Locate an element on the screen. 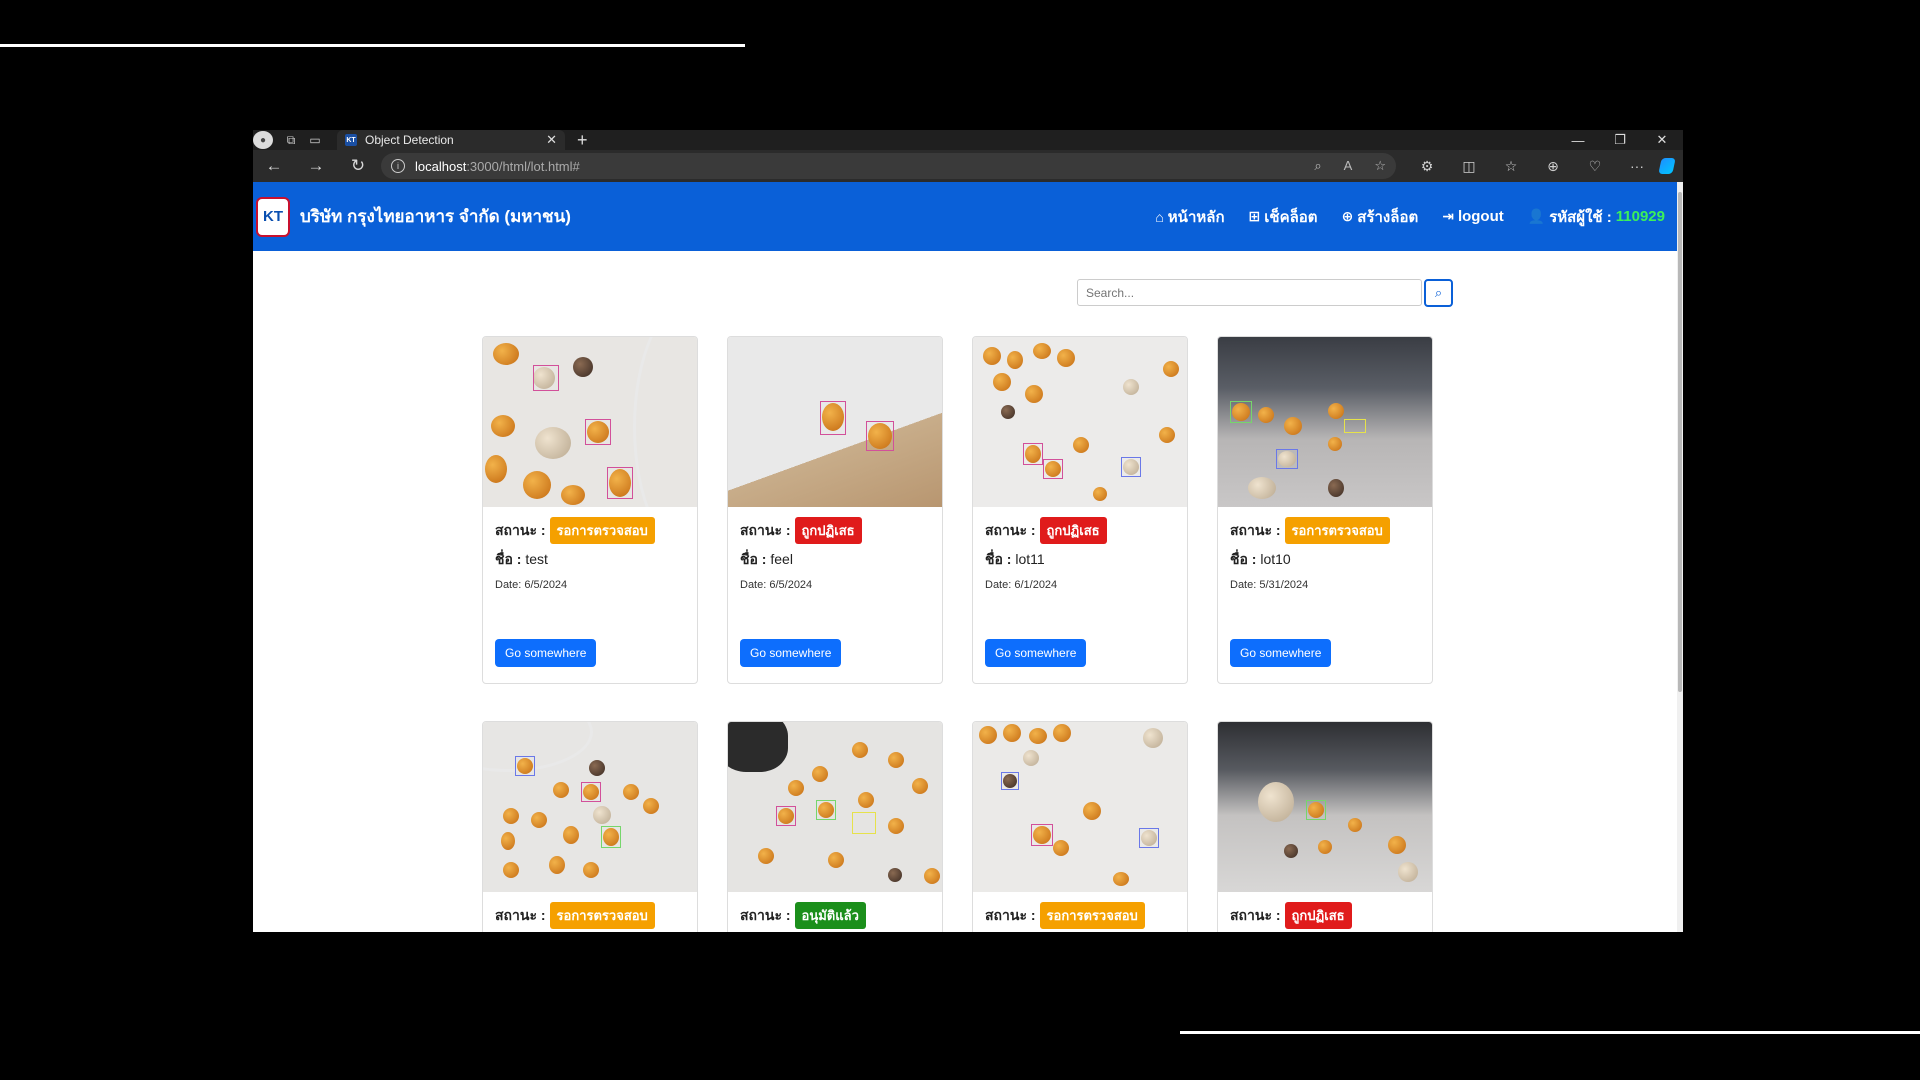 This screenshot has width=1920, height=1080. company-logo: KT is located at coordinates (273, 216).